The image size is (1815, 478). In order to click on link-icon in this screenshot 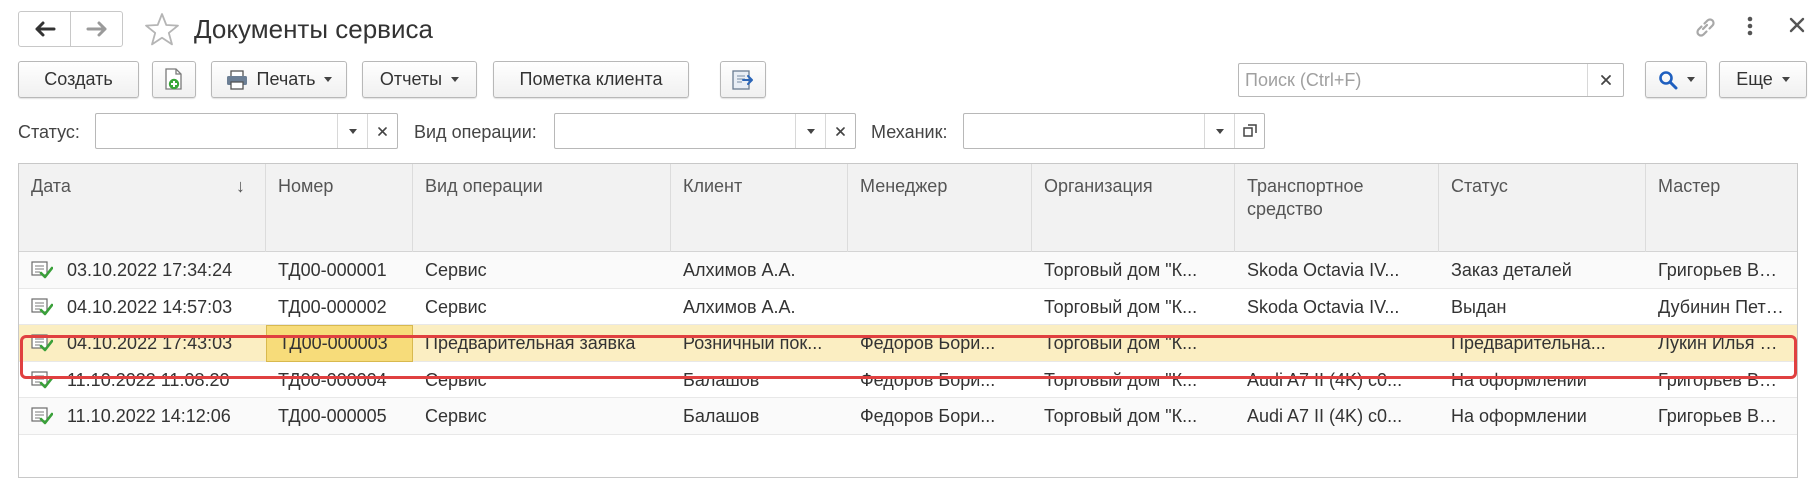, I will do `click(1705, 27)`.